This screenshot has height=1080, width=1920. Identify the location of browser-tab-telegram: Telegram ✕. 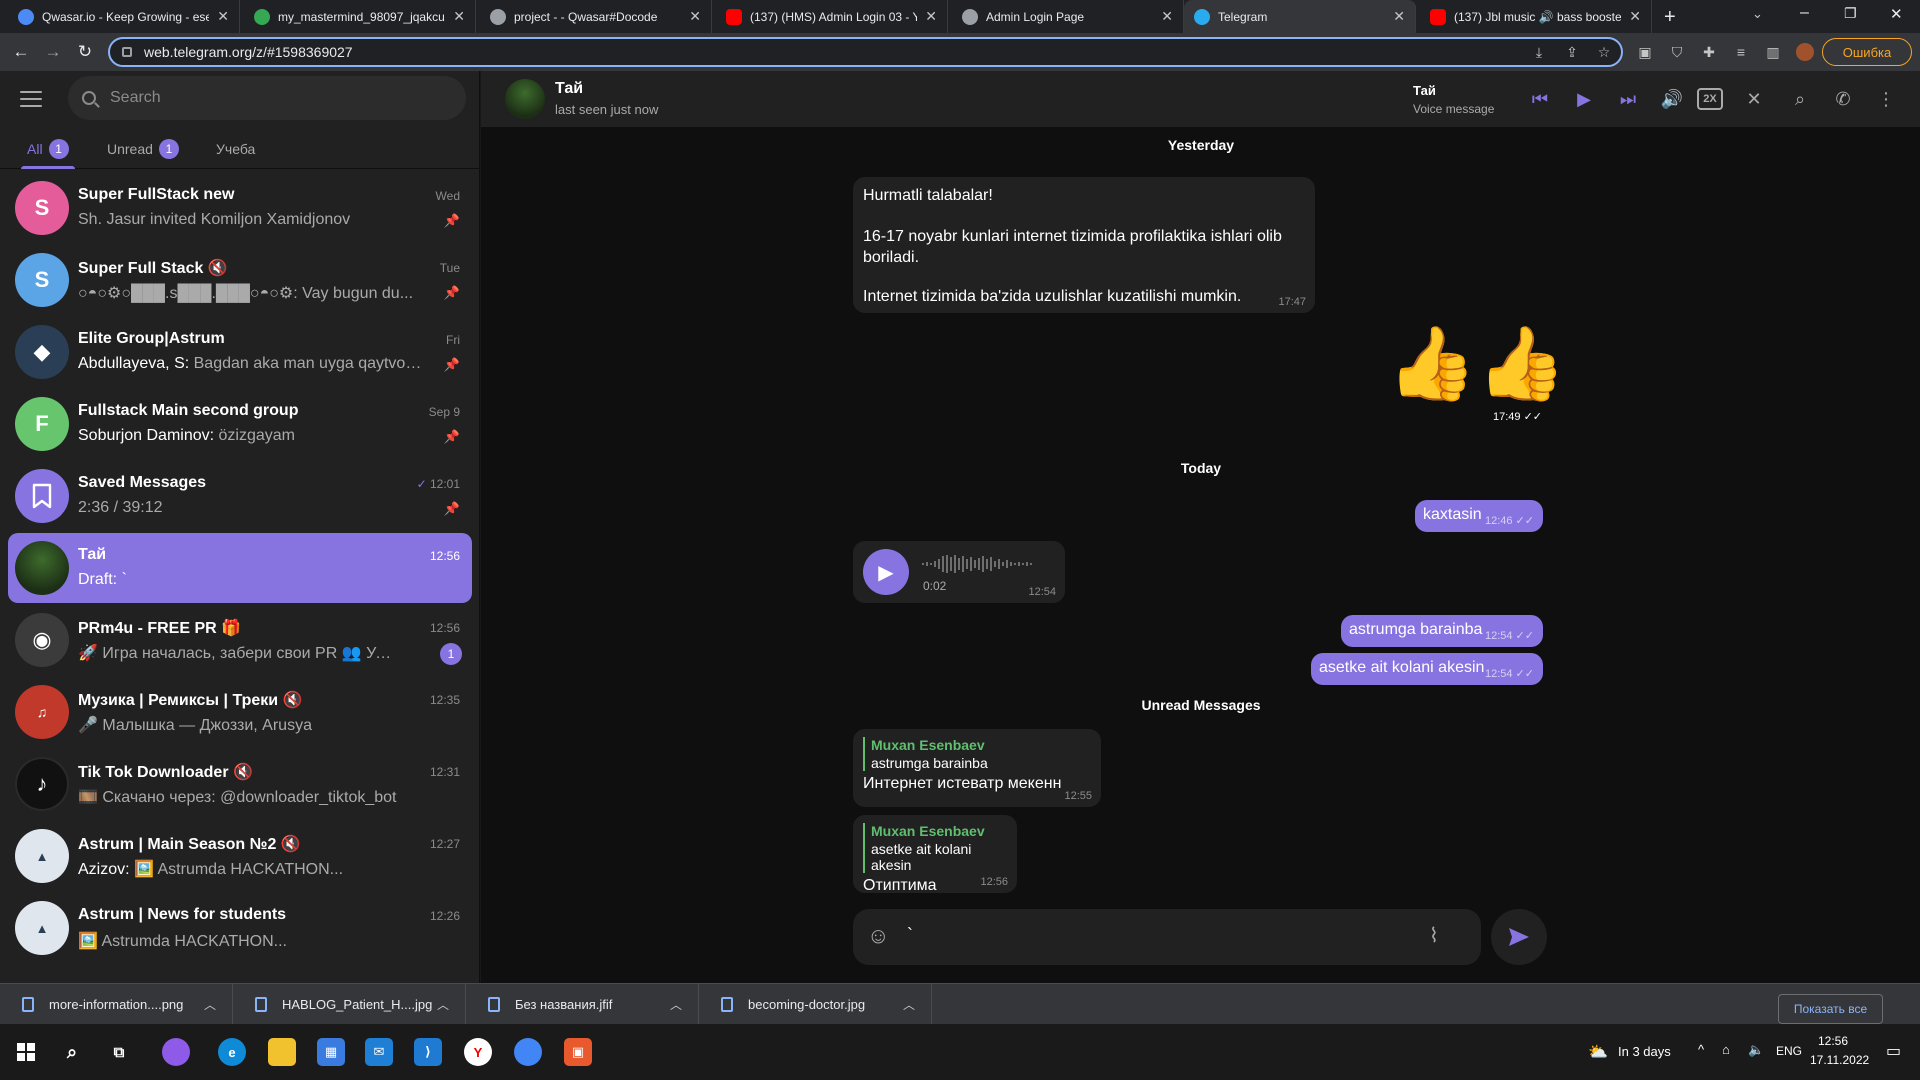
(1300, 16).